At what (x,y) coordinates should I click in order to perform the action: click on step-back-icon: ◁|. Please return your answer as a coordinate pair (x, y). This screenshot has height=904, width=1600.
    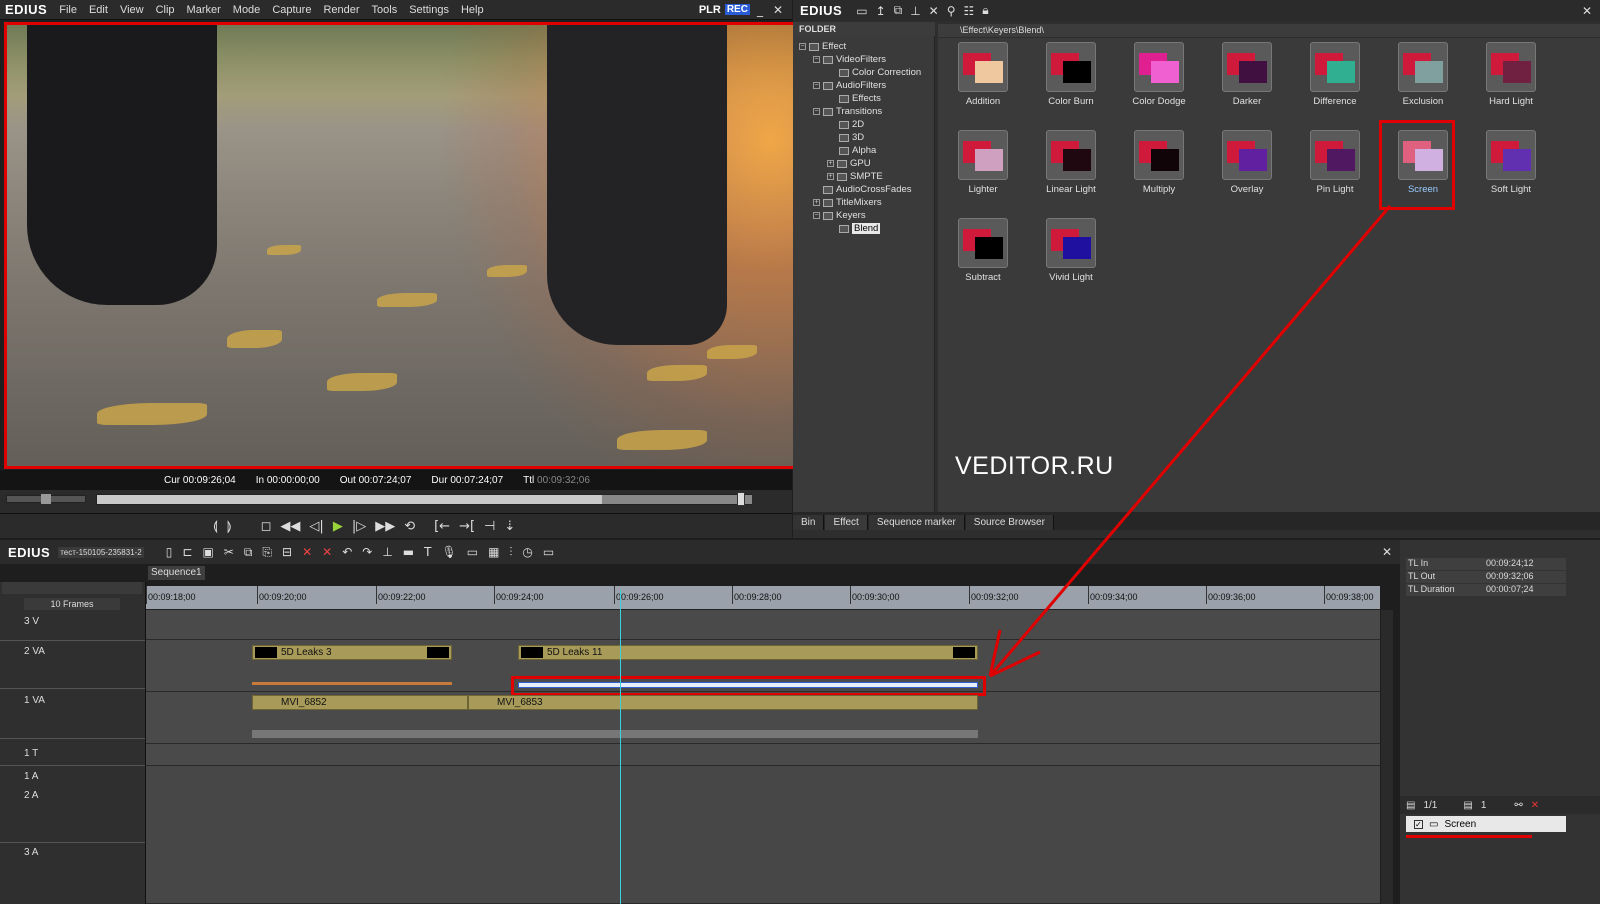
    Looking at the image, I should click on (316, 526).